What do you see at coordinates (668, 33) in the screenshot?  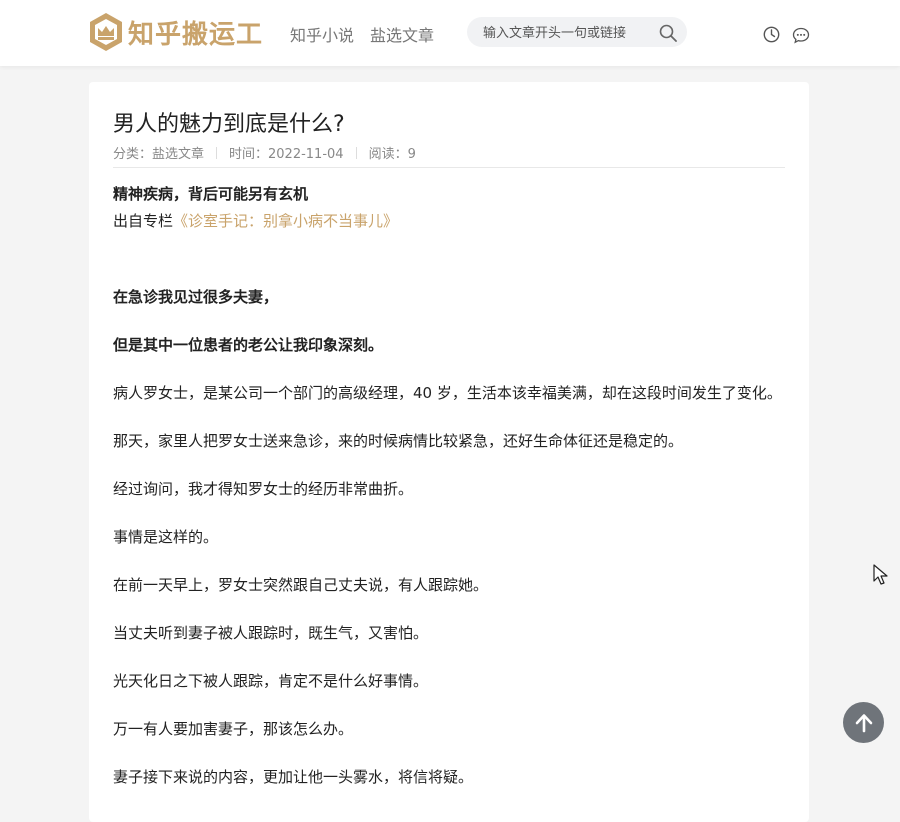 I see `search-icon` at bounding box center [668, 33].